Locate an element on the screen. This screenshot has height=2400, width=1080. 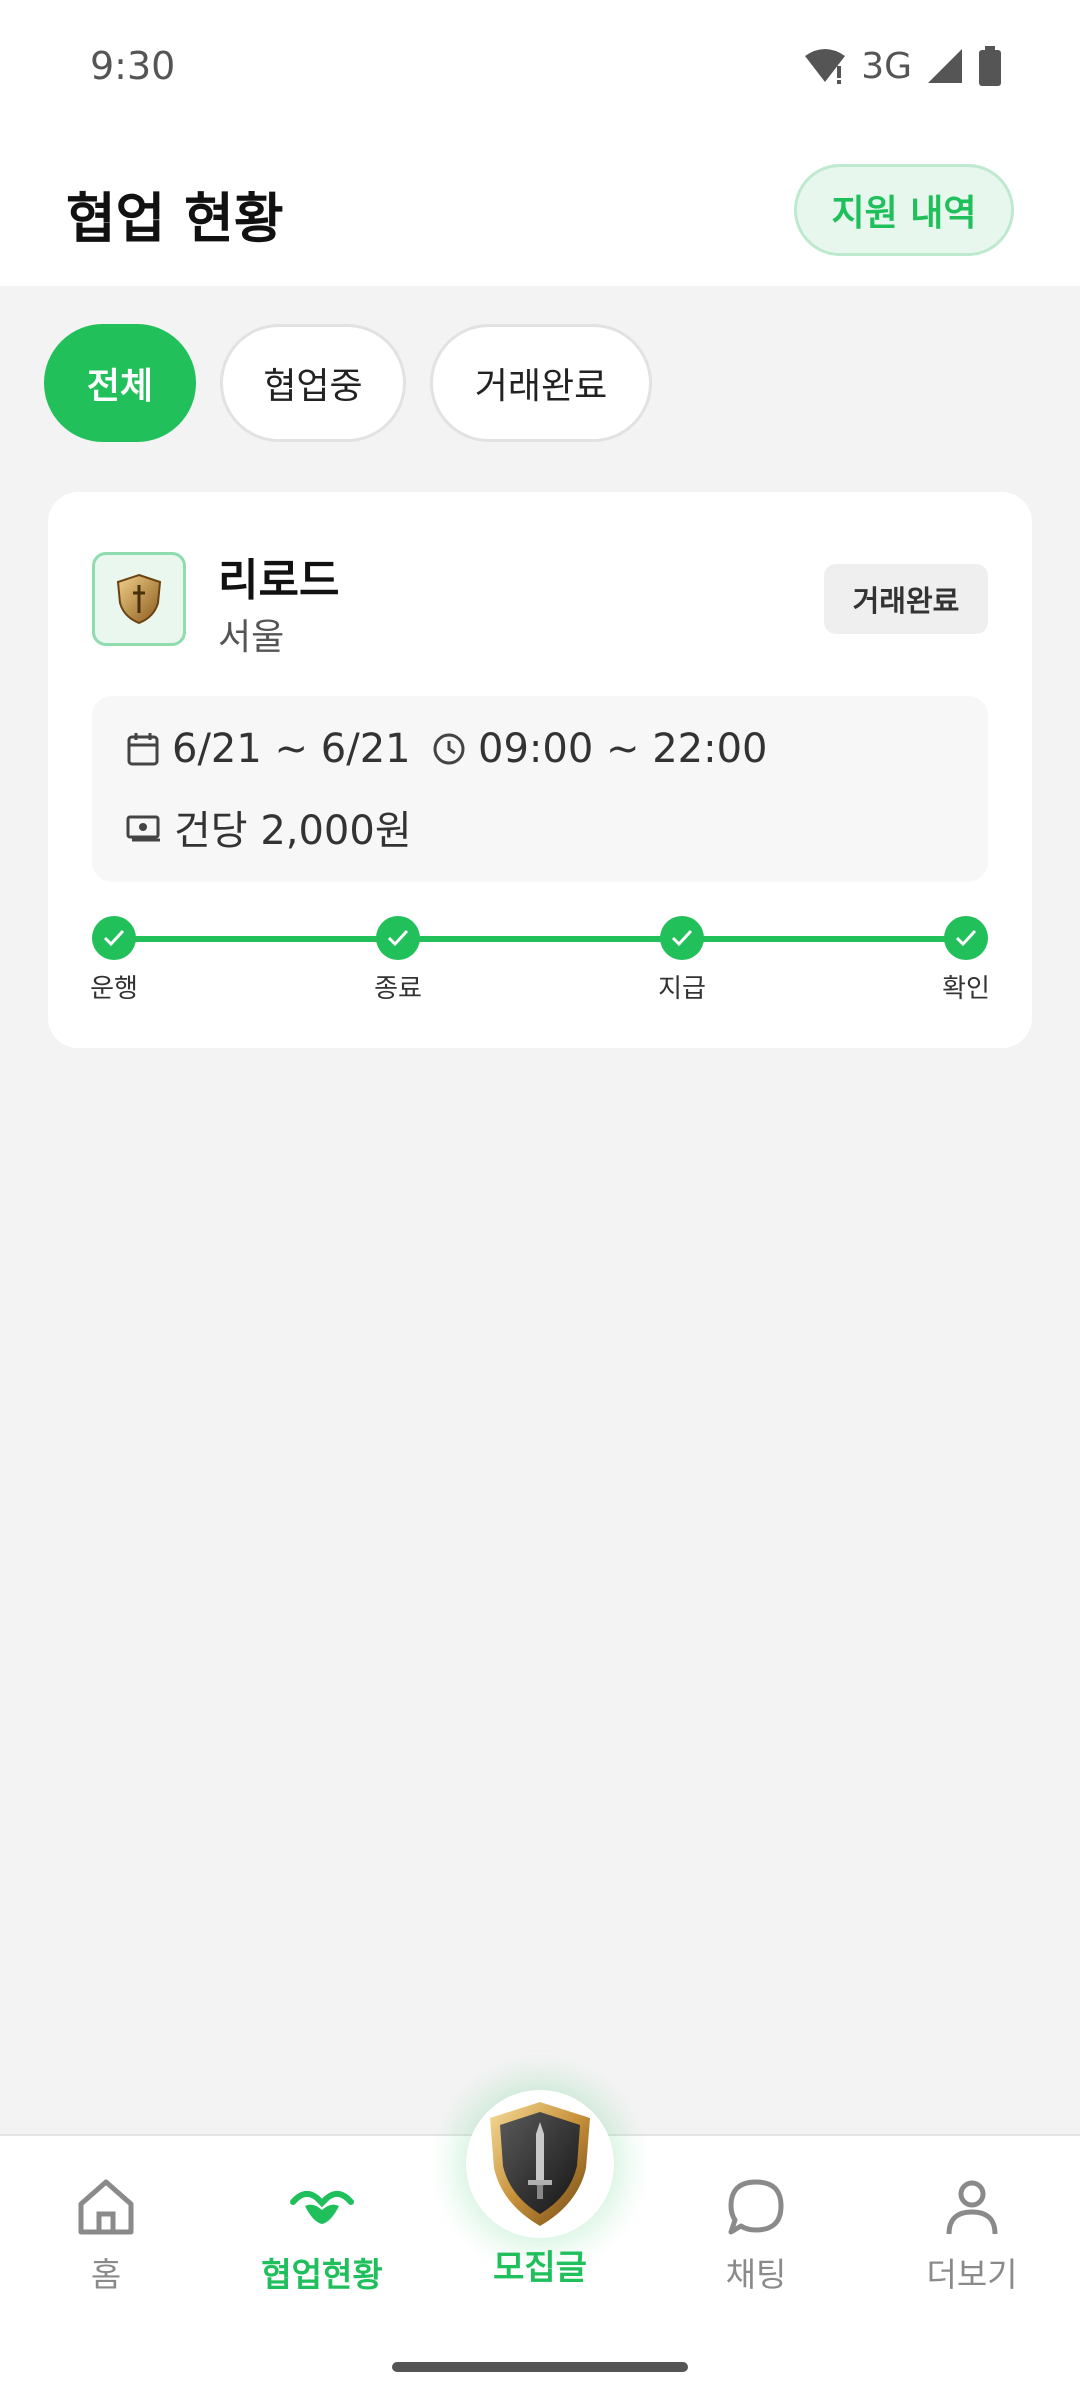
cash-icon is located at coordinates (143, 828).